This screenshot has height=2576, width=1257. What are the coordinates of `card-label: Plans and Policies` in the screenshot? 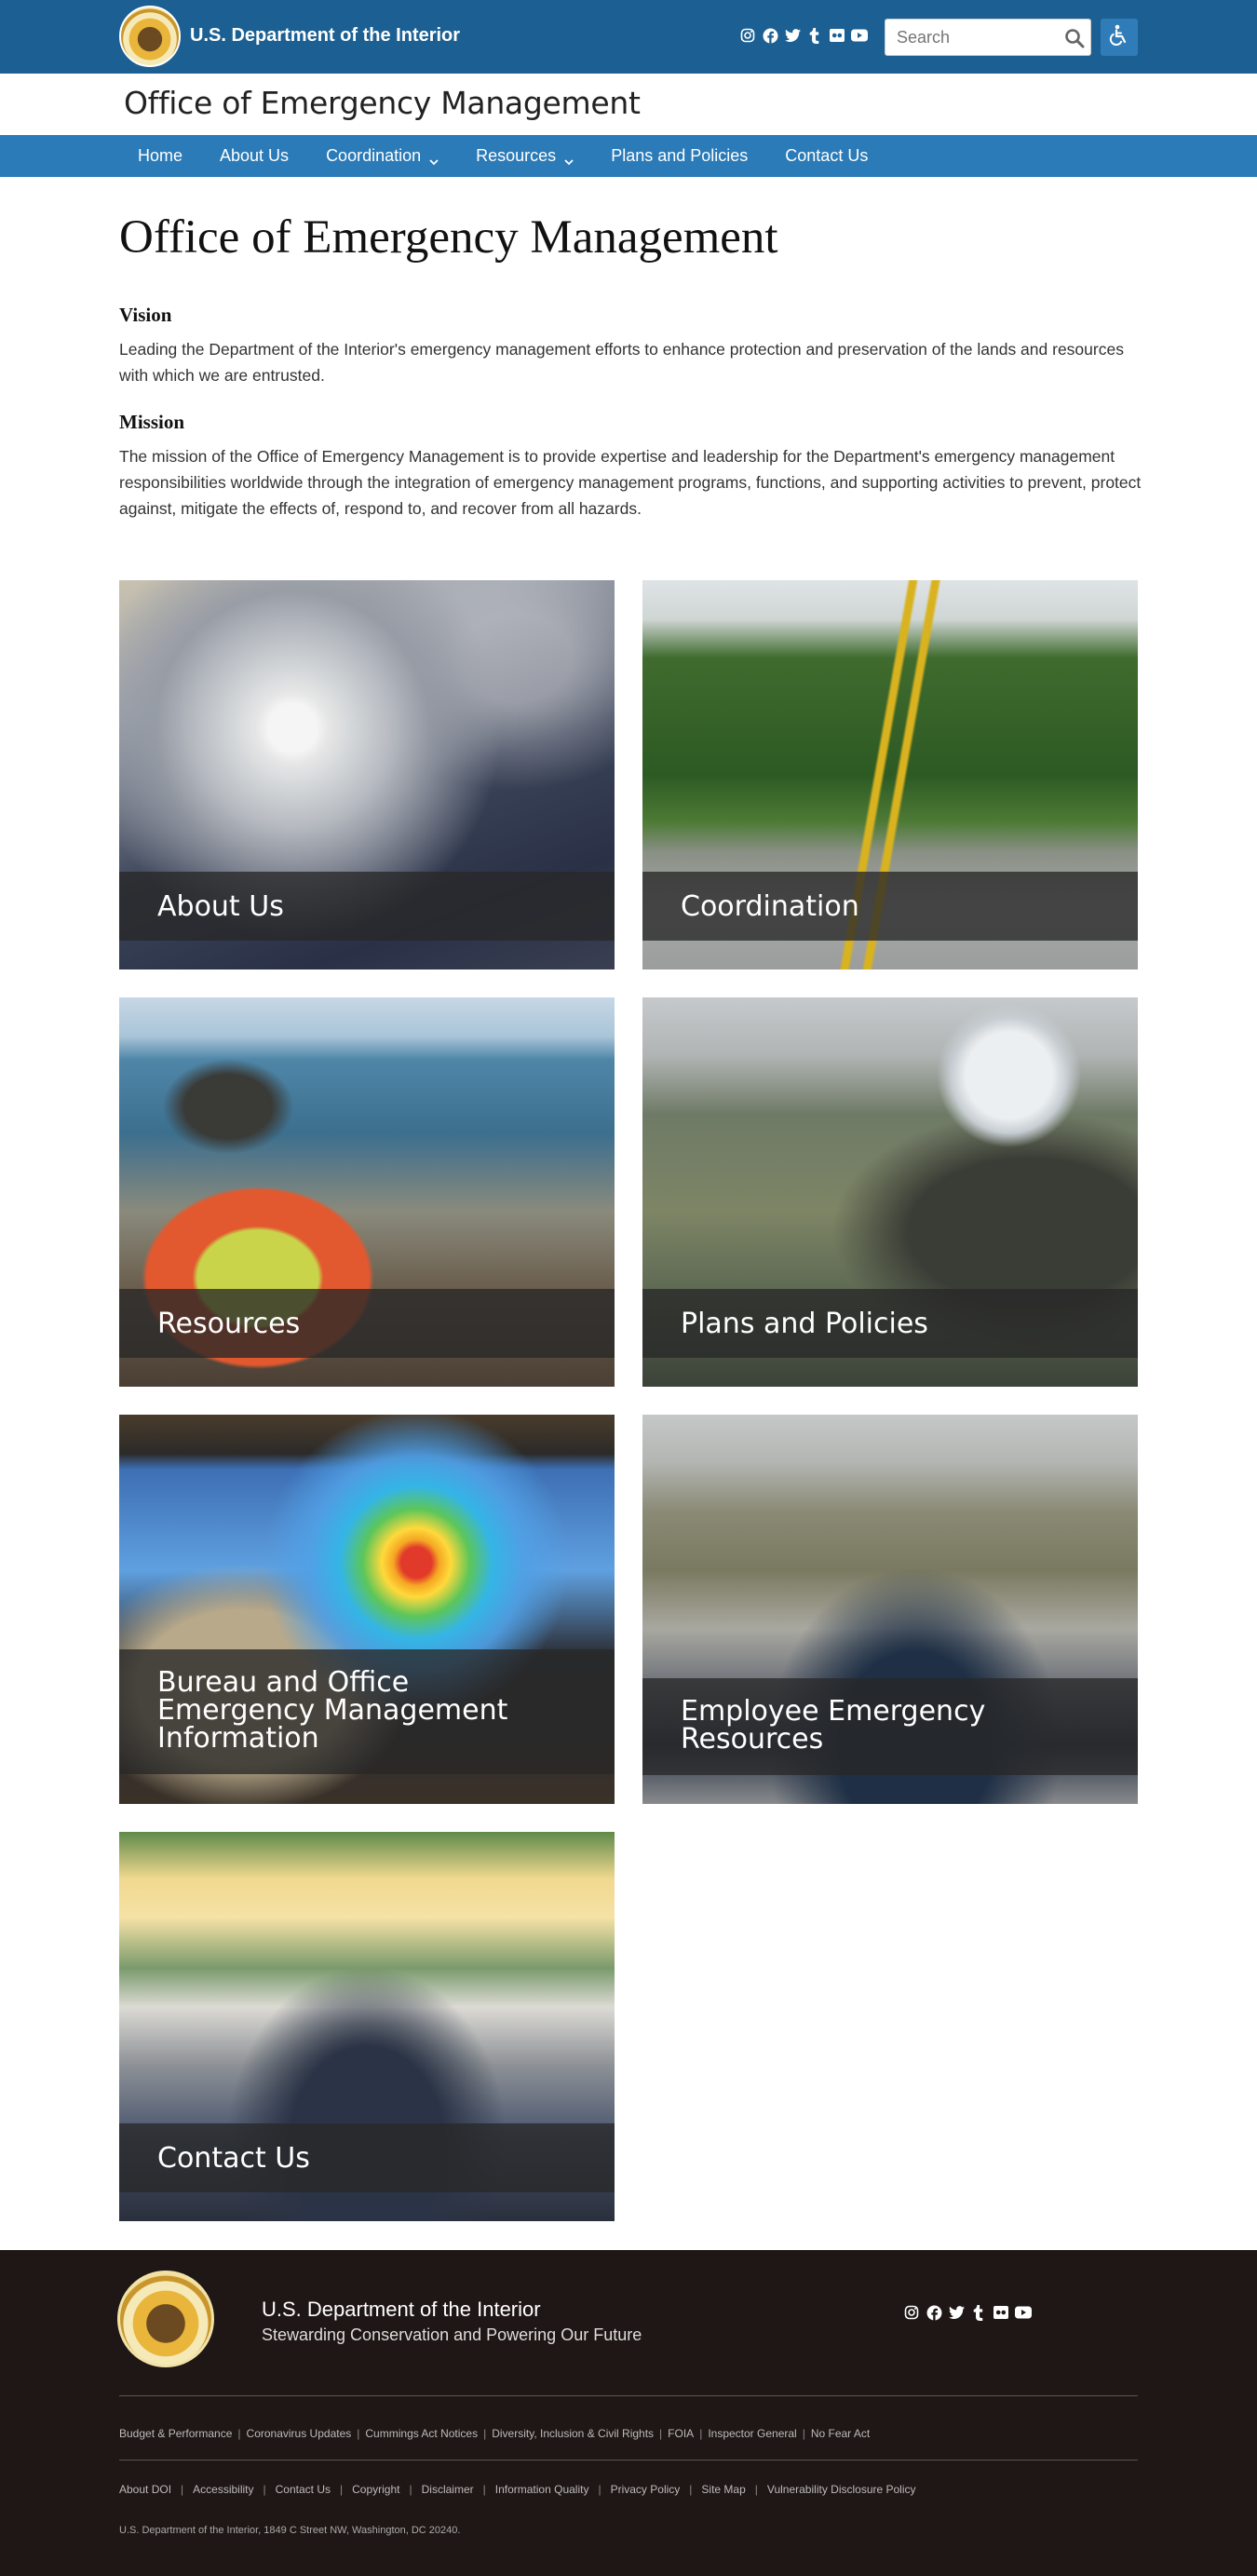 It's located at (804, 1324).